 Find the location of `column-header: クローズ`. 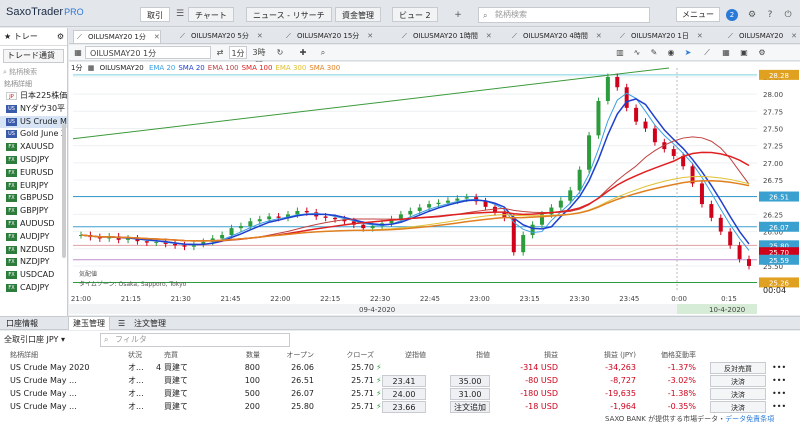

column-header: クローズ is located at coordinates (348, 355).